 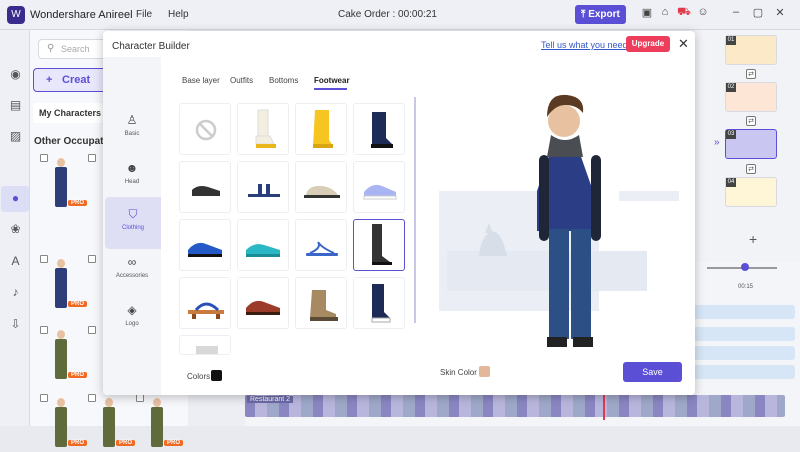 I want to click on pattern-icon: ▨, so click(x=15, y=136).